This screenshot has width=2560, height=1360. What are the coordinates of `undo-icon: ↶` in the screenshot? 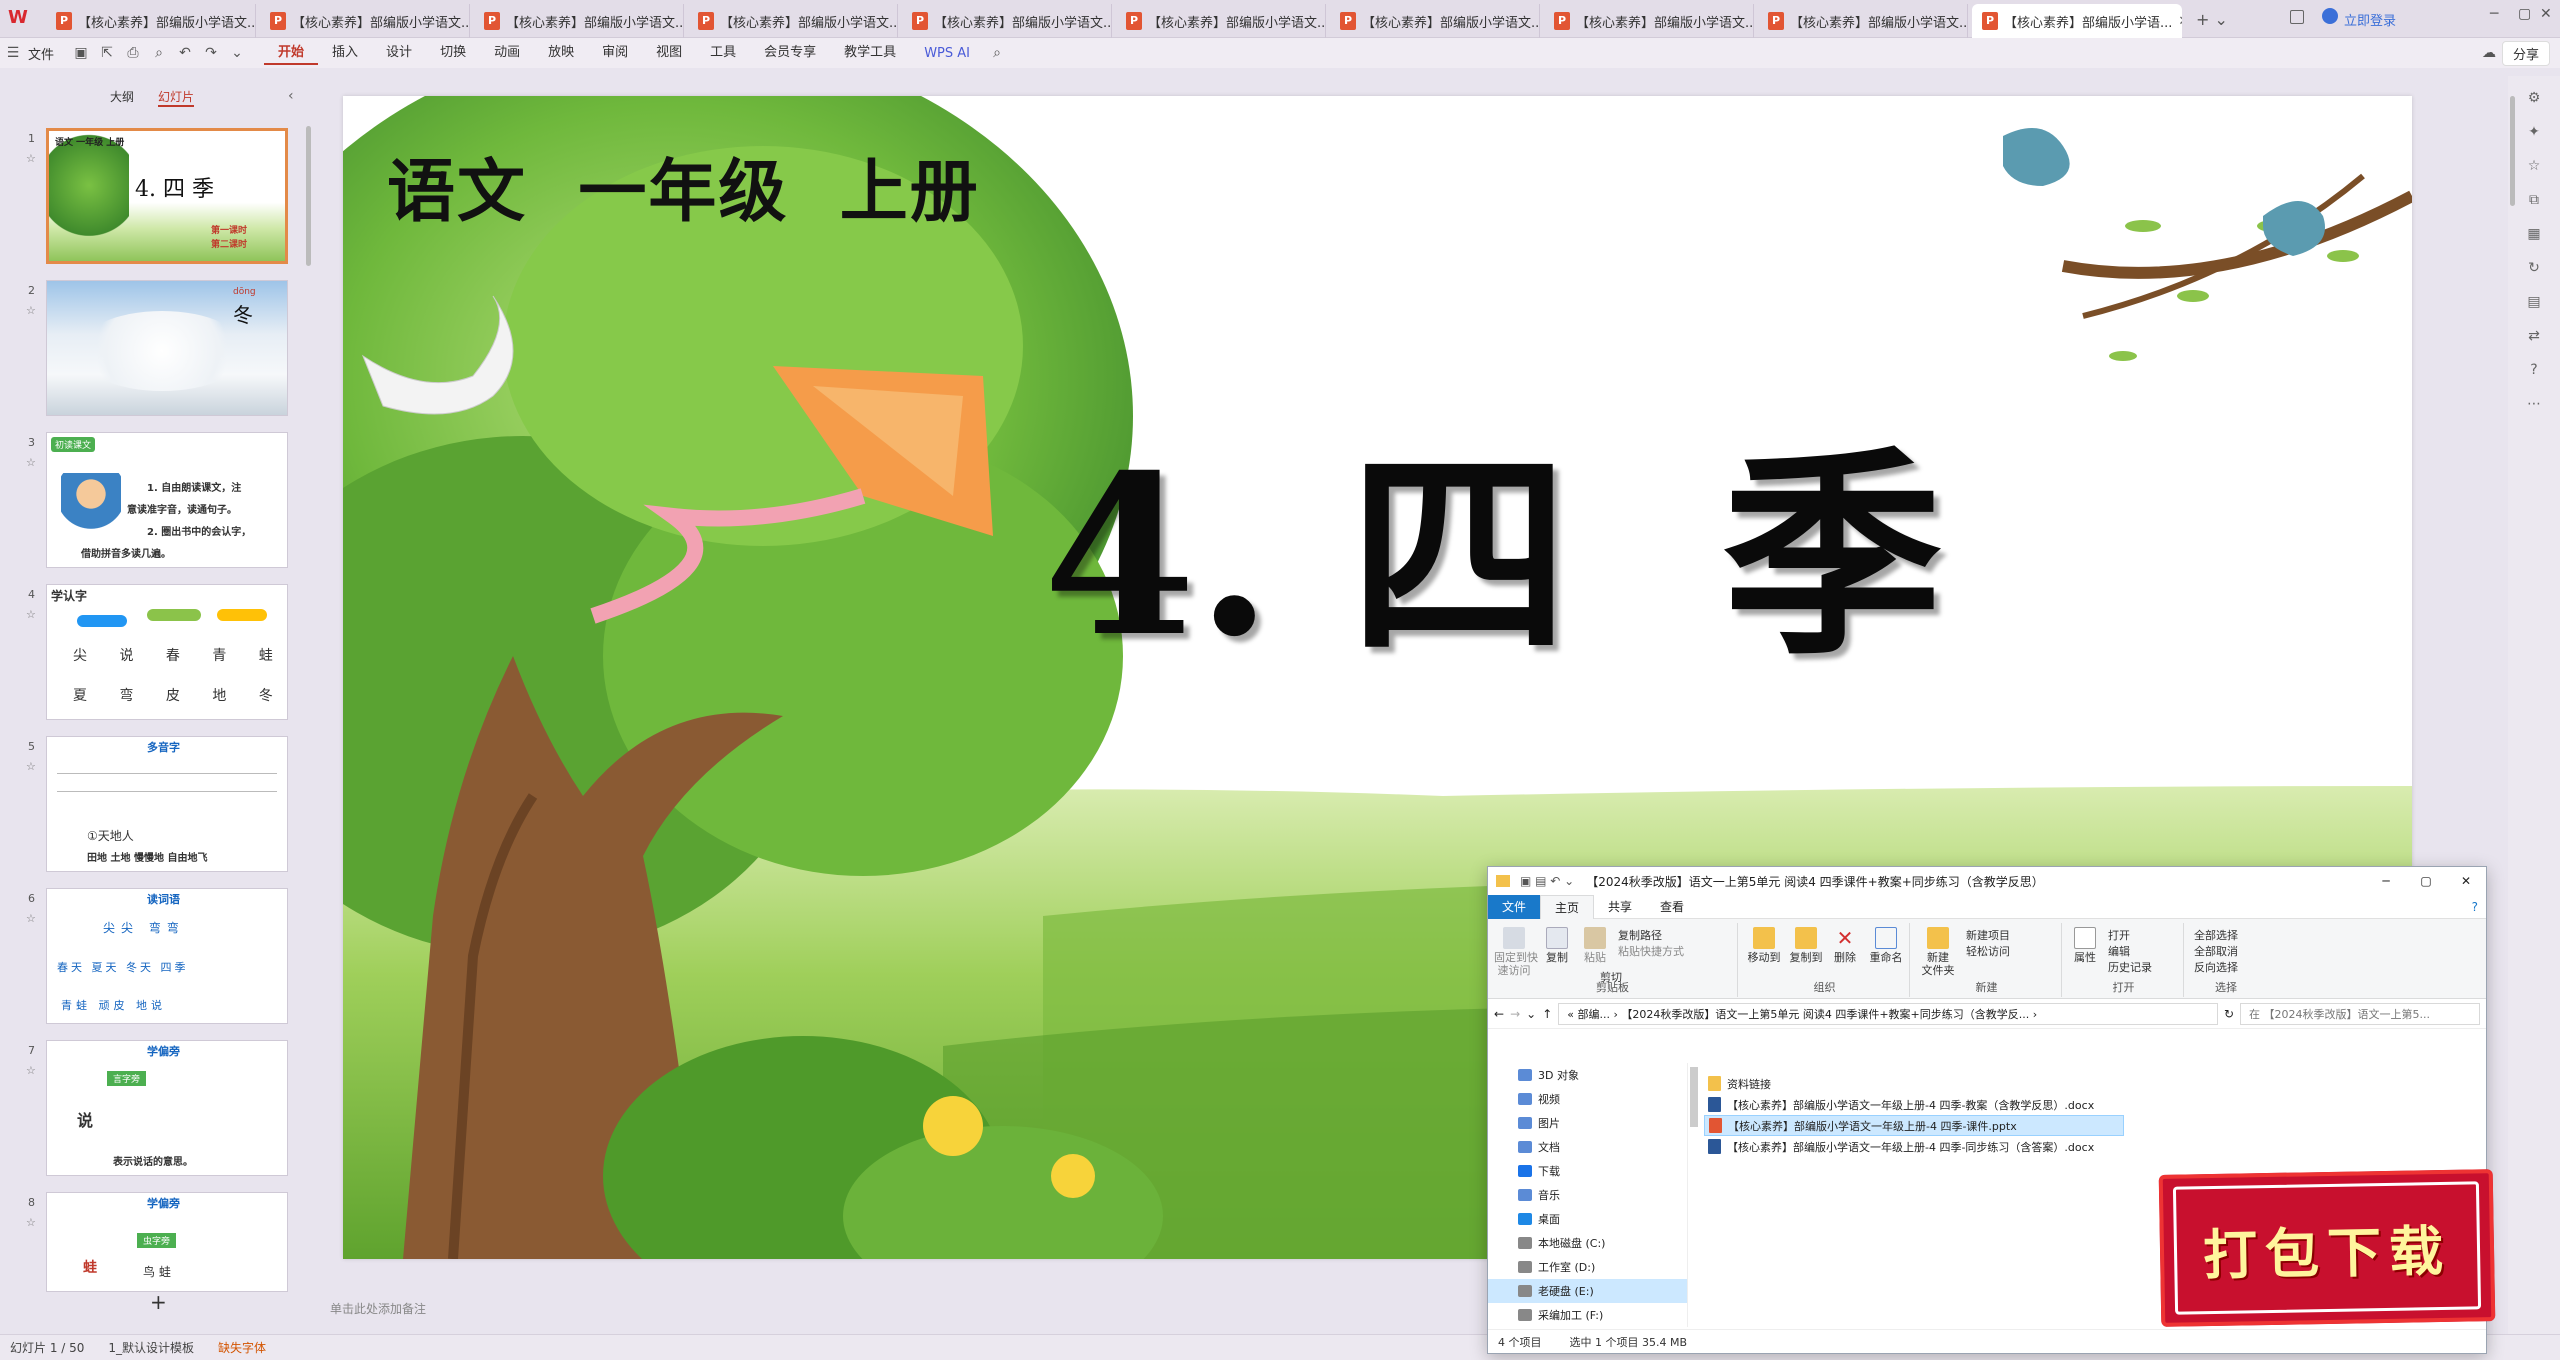 It's located at (185, 53).